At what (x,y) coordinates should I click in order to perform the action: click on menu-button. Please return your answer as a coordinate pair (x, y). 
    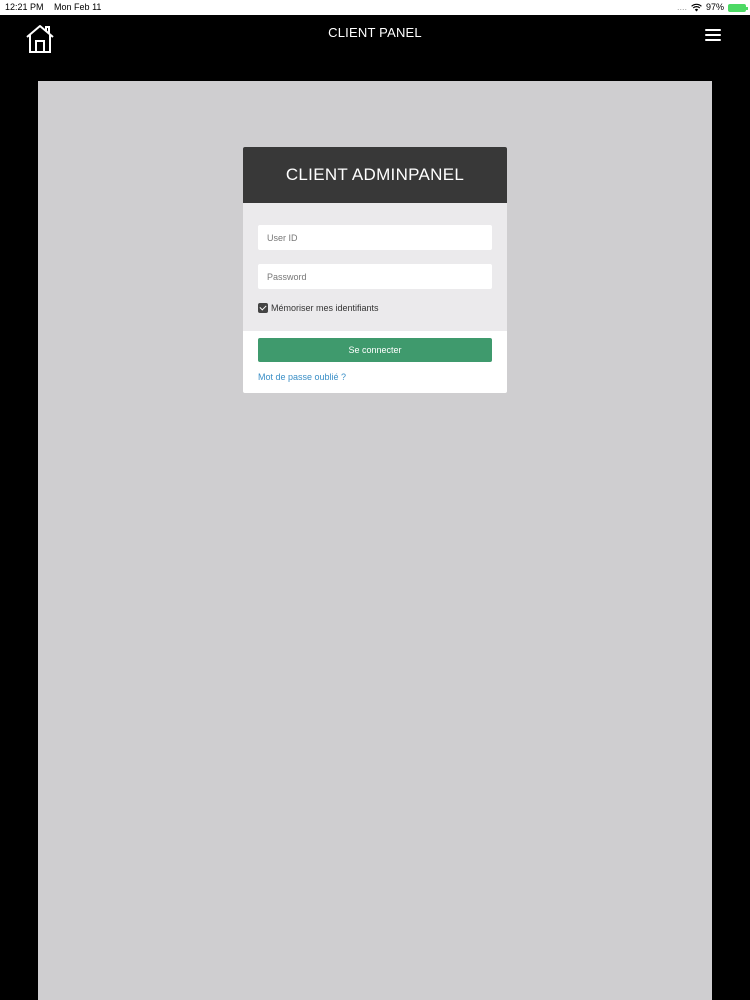
    Looking at the image, I should click on (713, 35).